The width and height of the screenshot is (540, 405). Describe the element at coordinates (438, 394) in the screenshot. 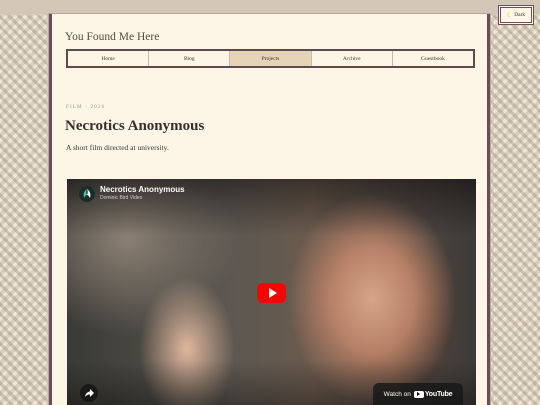

I see `youtube-wordmark: YouTube` at that location.